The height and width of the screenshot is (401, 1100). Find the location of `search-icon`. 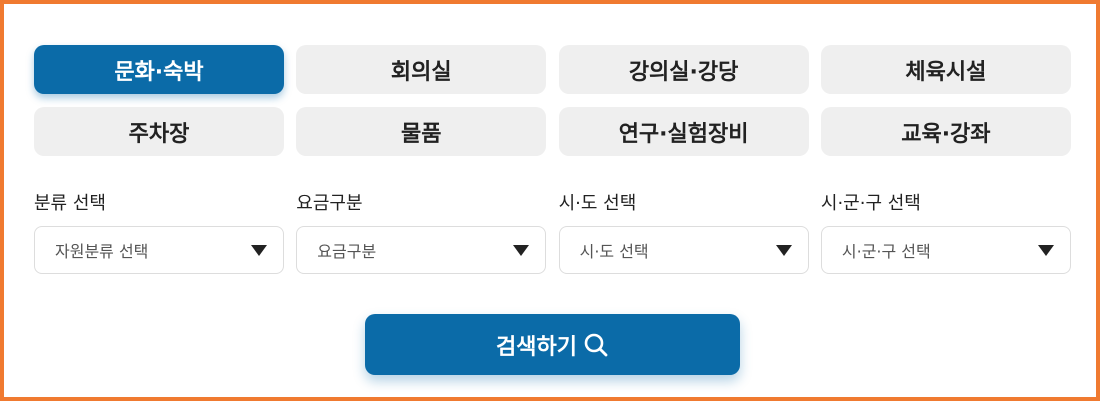

search-icon is located at coordinates (596, 345).